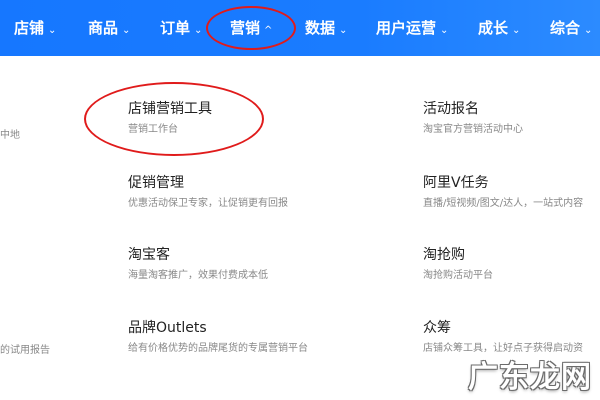 The image size is (600, 400). I want to click on nav-item-label: 营销, so click(245, 28).